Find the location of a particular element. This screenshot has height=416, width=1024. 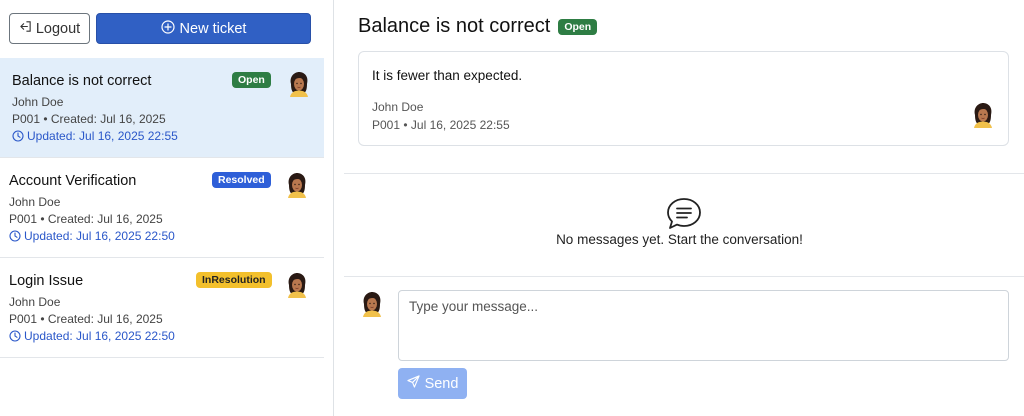

ticket-updated: Updated: Jul 16, 2025 22:55 is located at coordinates (95, 136).